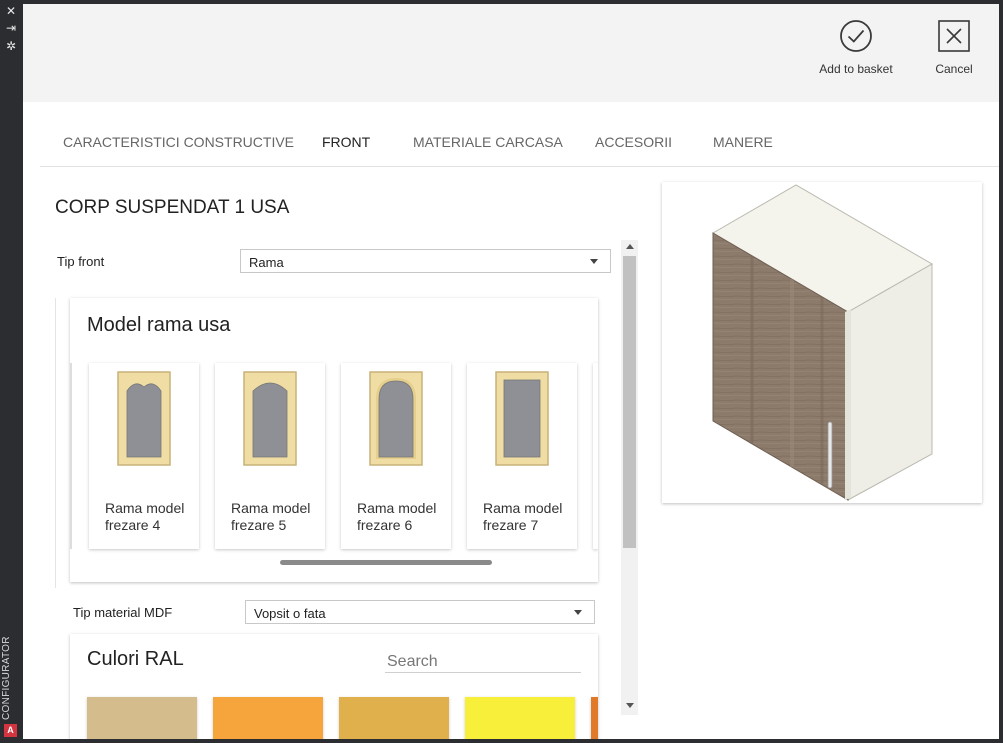 The image size is (1003, 743). What do you see at coordinates (6, 678) in the screenshot?
I see `side-title: CONFIGURATOR` at bounding box center [6, 678].